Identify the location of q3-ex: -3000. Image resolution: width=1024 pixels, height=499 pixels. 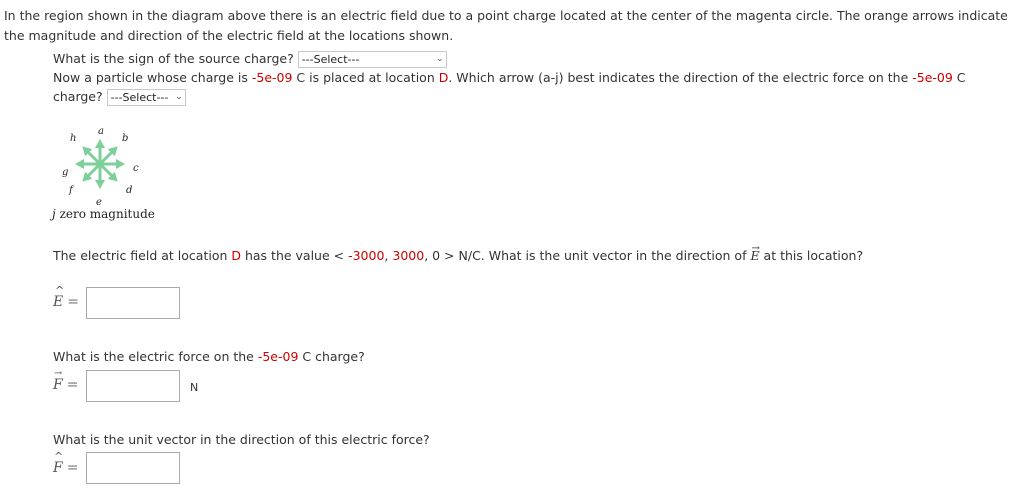
(366, 255).